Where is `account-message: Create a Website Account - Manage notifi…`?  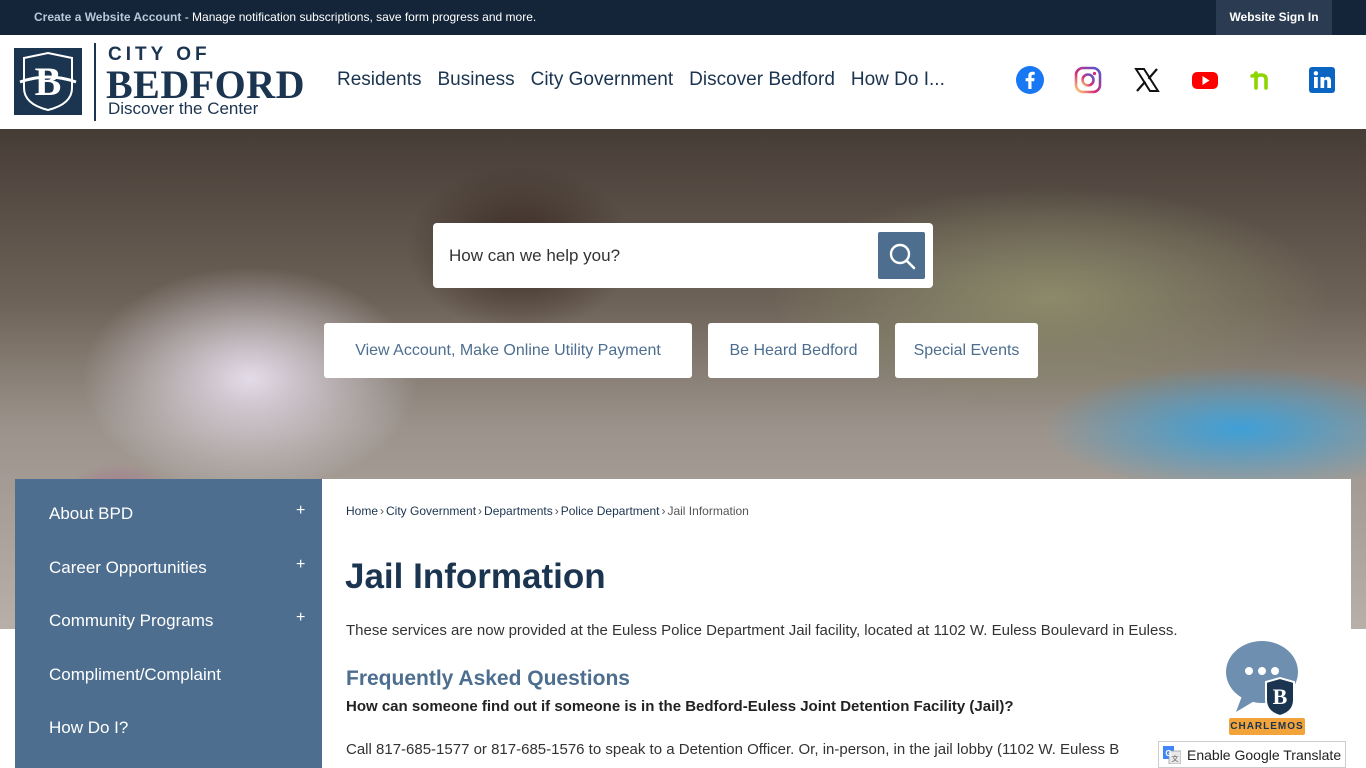
account-message: Create a Website Account - Manage notifi… is located at coordinates (285, 17).